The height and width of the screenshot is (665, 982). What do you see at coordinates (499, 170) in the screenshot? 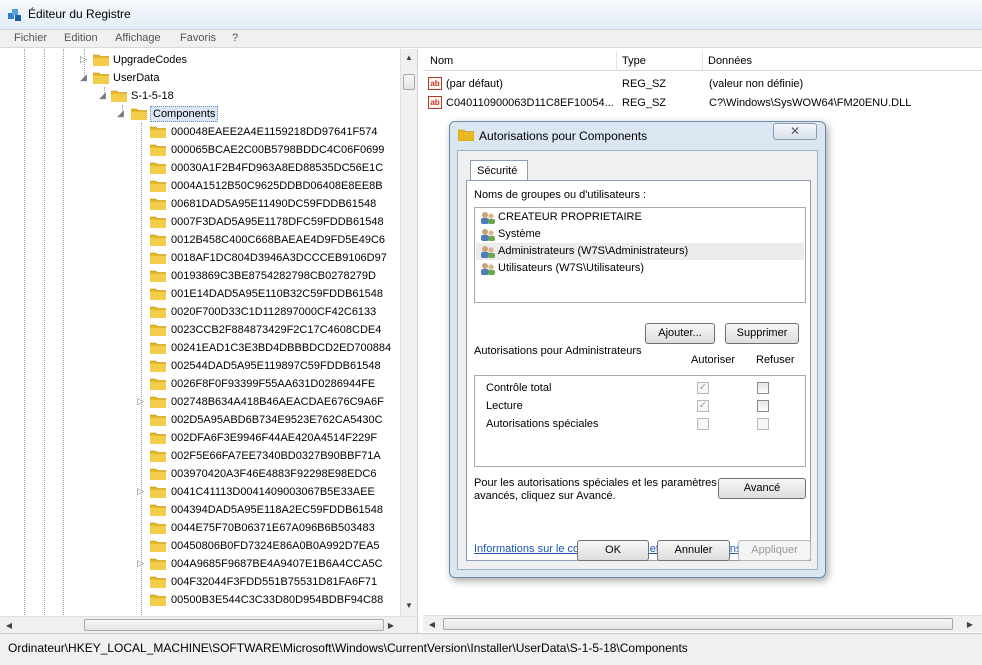
I see `tab-securite: Sécurité` at bounding box center [499, 170].